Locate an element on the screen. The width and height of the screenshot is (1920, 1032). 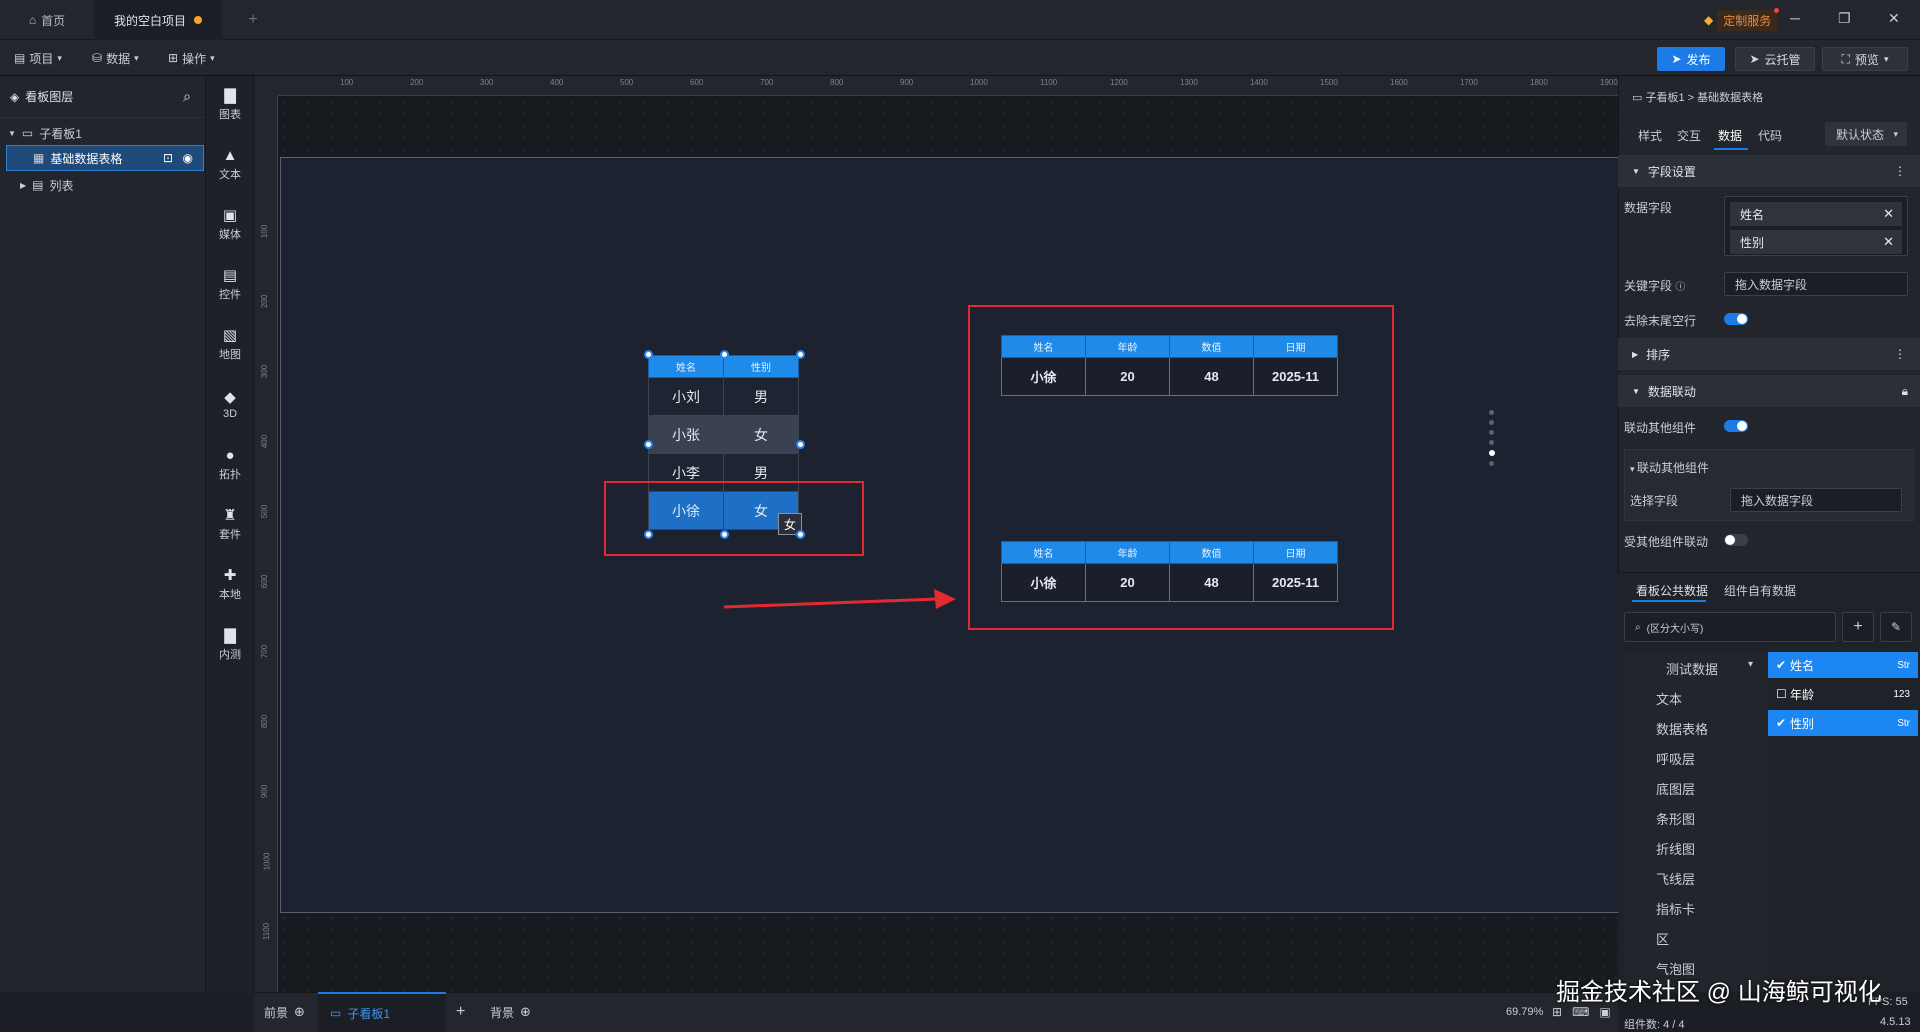
category-item: 飞线层 is located at coordinates (1675, 878).